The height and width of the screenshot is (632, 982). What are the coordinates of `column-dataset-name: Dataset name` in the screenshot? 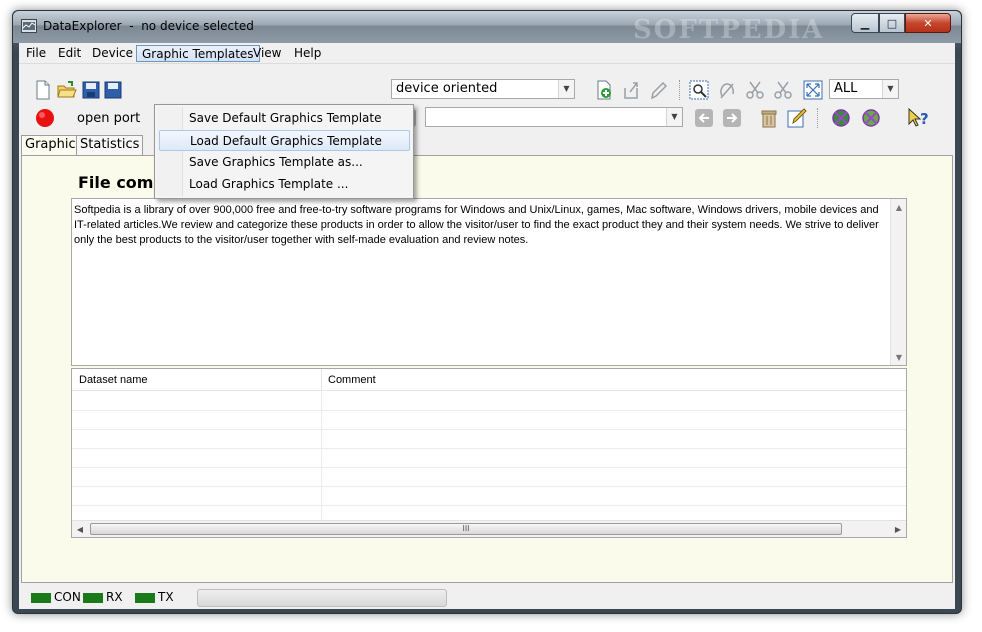 It's located at (197, 380).